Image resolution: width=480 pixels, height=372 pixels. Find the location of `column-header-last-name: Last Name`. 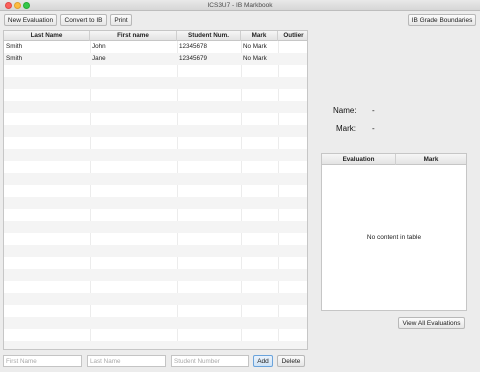

column-header-last-name: Last Name is located at coordinates (47, 36).